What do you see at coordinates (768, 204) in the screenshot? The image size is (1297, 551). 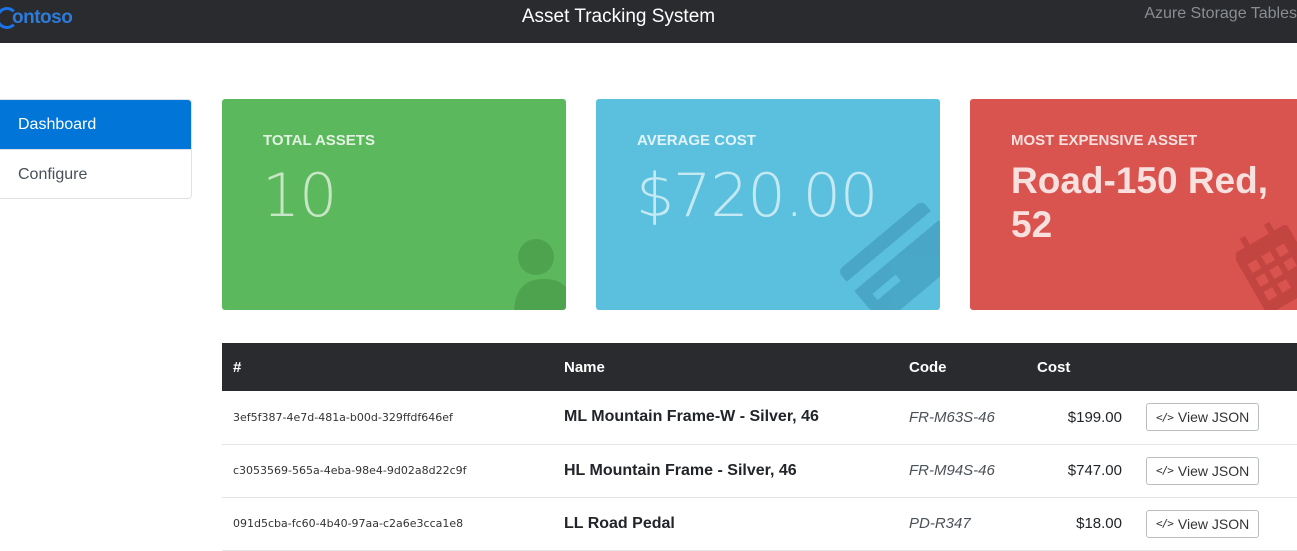 I see `average-cost-card: AVERAGE COST $720.00` at bounding box center [768, 204].